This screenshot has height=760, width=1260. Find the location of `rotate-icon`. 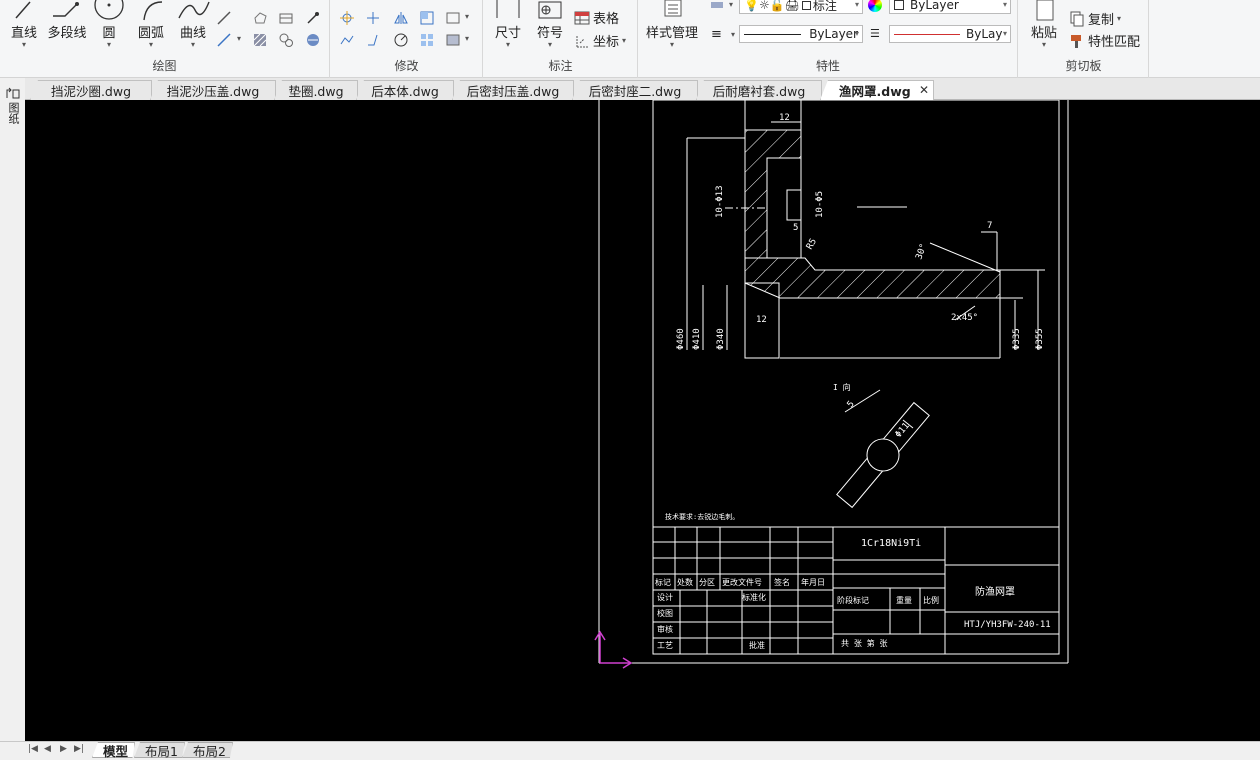

rotate-icon is located at coordinates (373, 40).